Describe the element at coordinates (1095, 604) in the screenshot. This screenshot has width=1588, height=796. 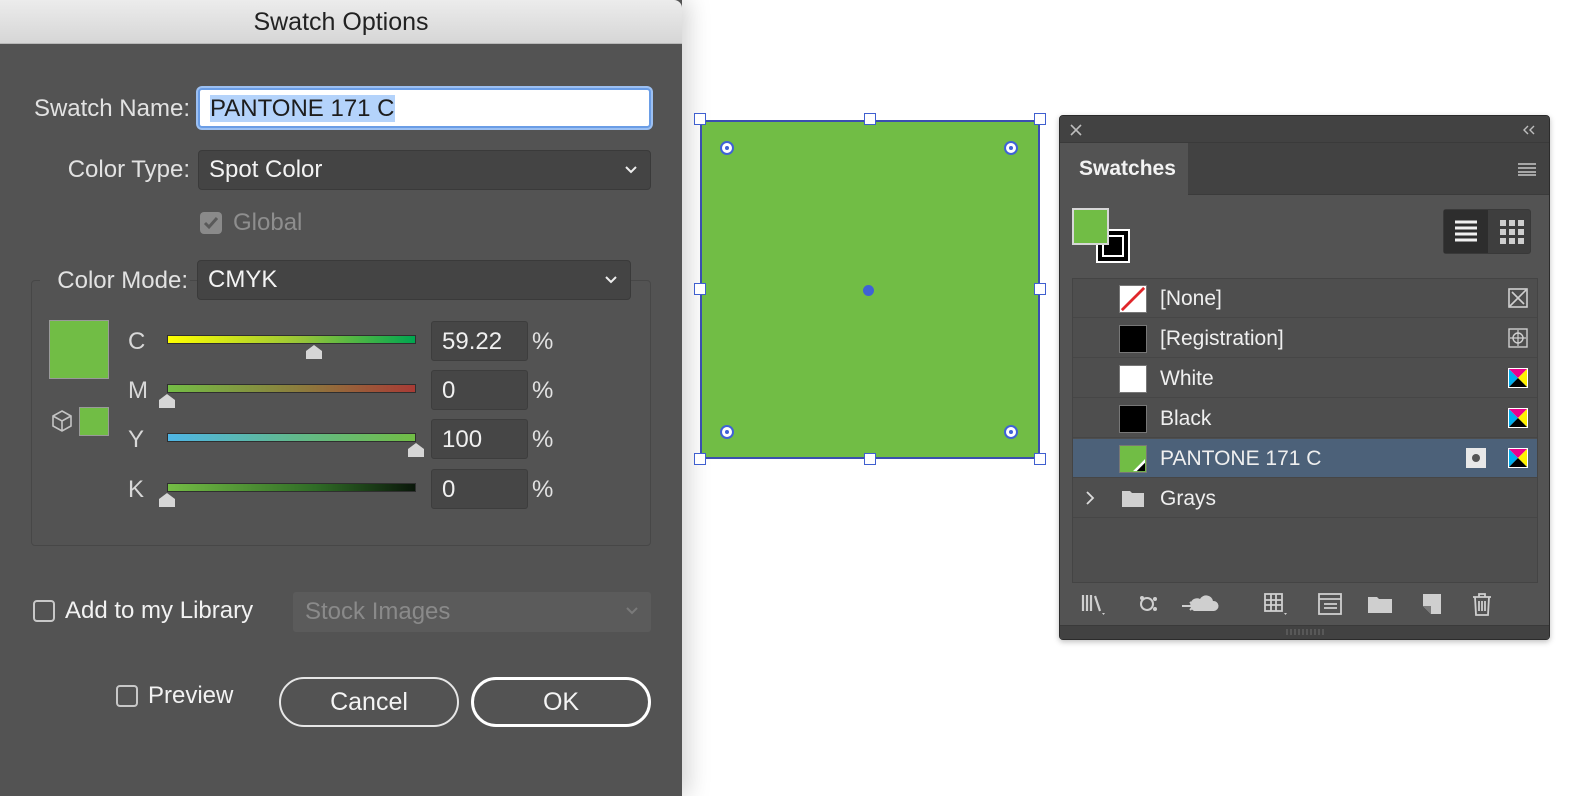
I see `swatch-libraries-menu-icon` at that location.